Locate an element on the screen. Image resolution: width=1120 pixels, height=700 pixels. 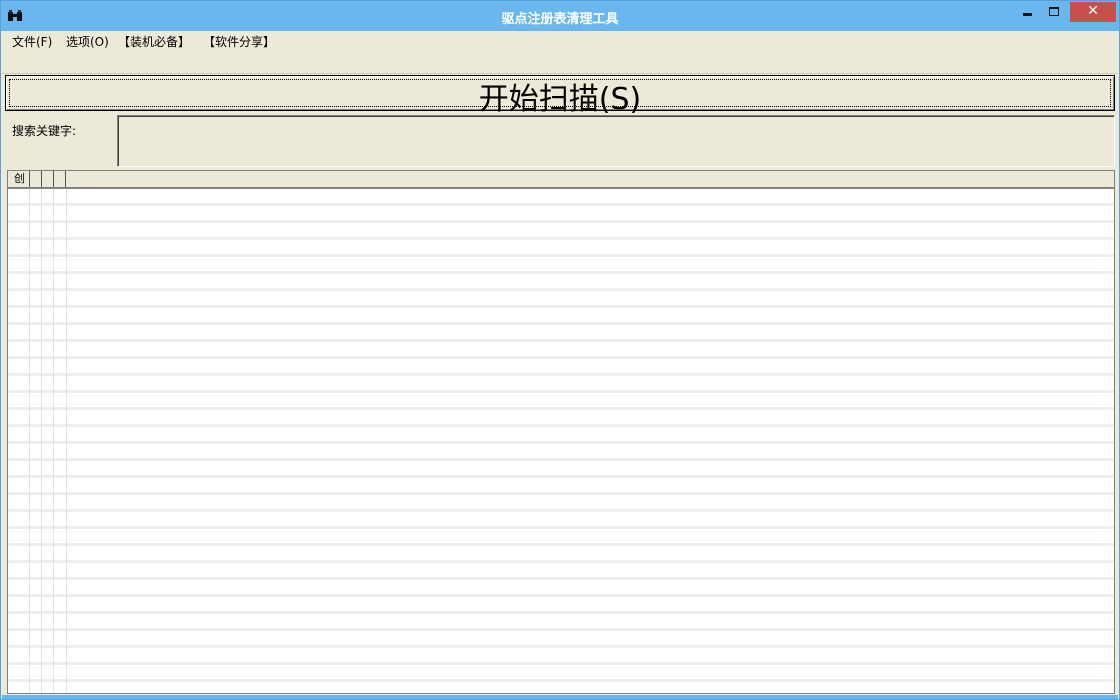
minimize-button is located at coordinates (1028, 12).